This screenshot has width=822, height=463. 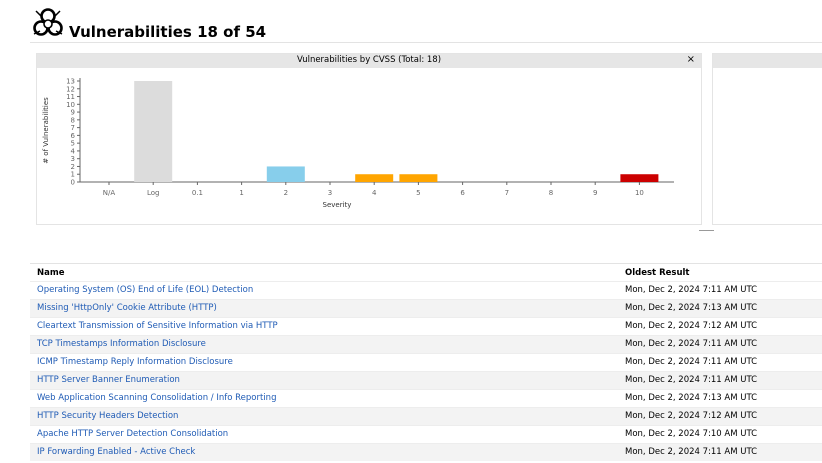 I want to click on chart-panel-title: Vulnerabilities by CVSS (Total: 18), so click(x=369, y=60).